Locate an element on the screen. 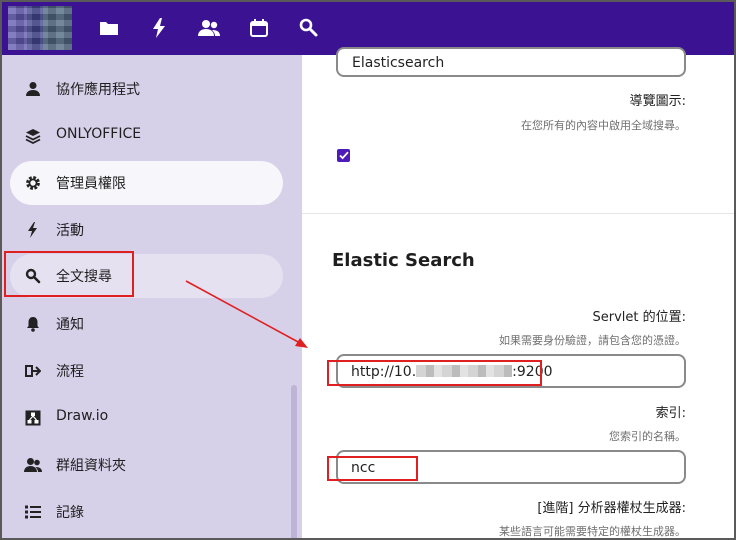  logo is located at coordinates (40, 28).